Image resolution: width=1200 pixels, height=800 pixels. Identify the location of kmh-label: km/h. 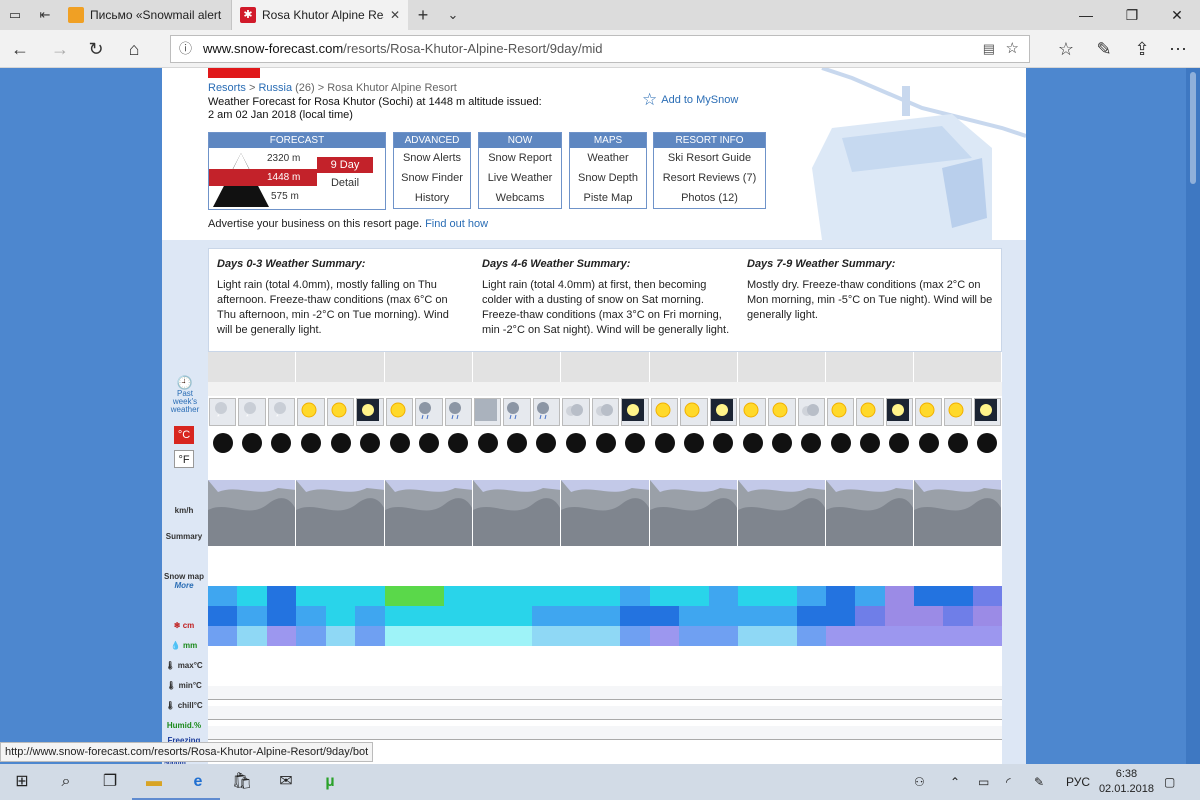
(184, 510).